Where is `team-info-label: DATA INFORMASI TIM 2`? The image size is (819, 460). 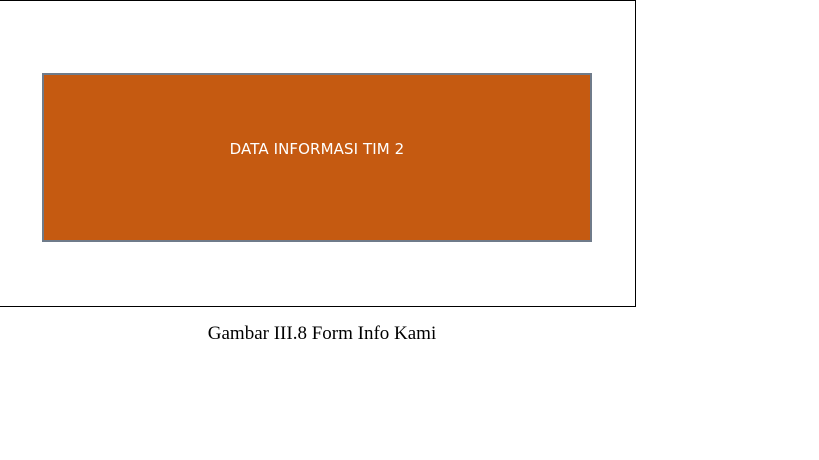
team-info-label: DATA INFORMASI TIM 2 is located at coordinates (317, 148).